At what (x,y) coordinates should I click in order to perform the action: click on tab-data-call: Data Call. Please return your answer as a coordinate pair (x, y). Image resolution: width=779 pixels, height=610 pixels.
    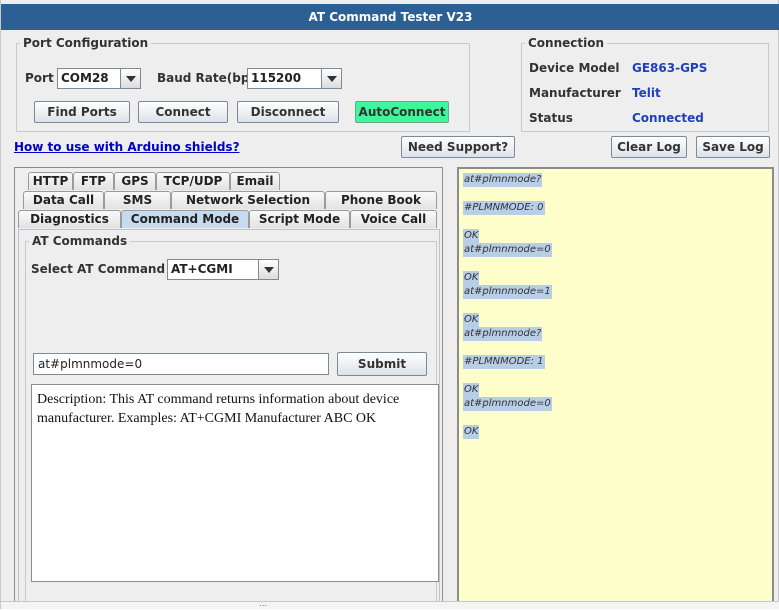
    Looking at the image, I should click on (63, 200).